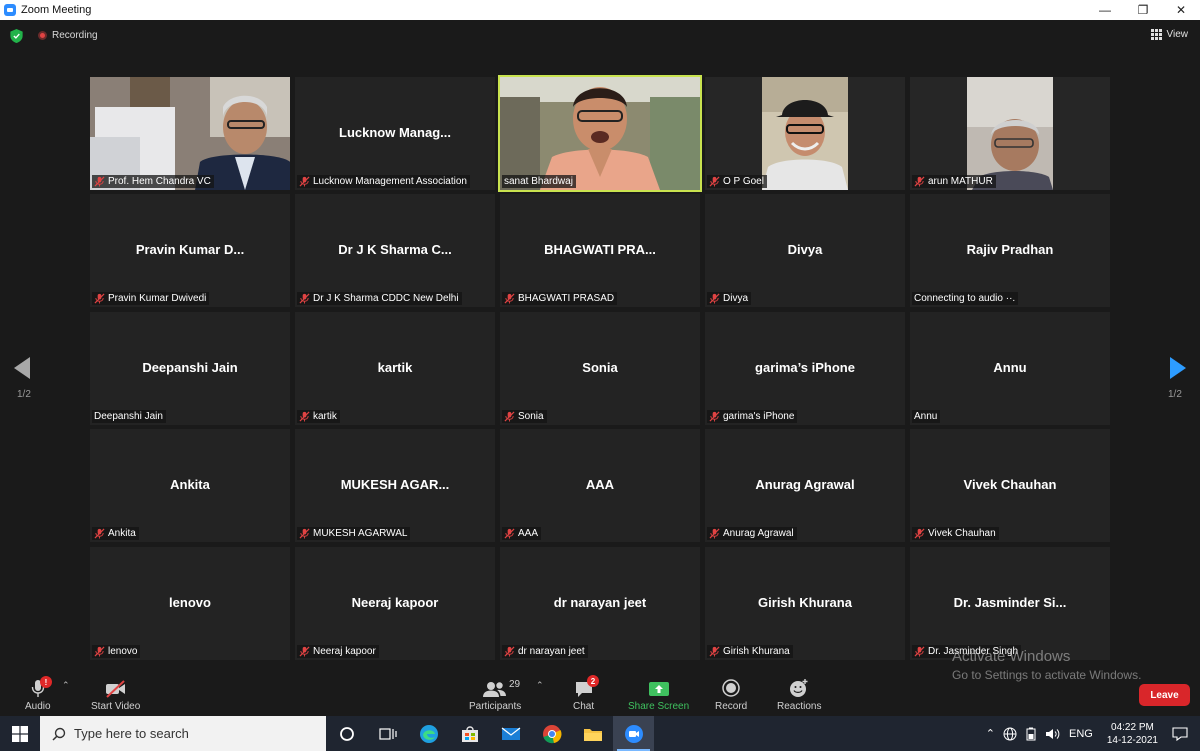  I want to click on close-button: ✕, so click(1181, 10).